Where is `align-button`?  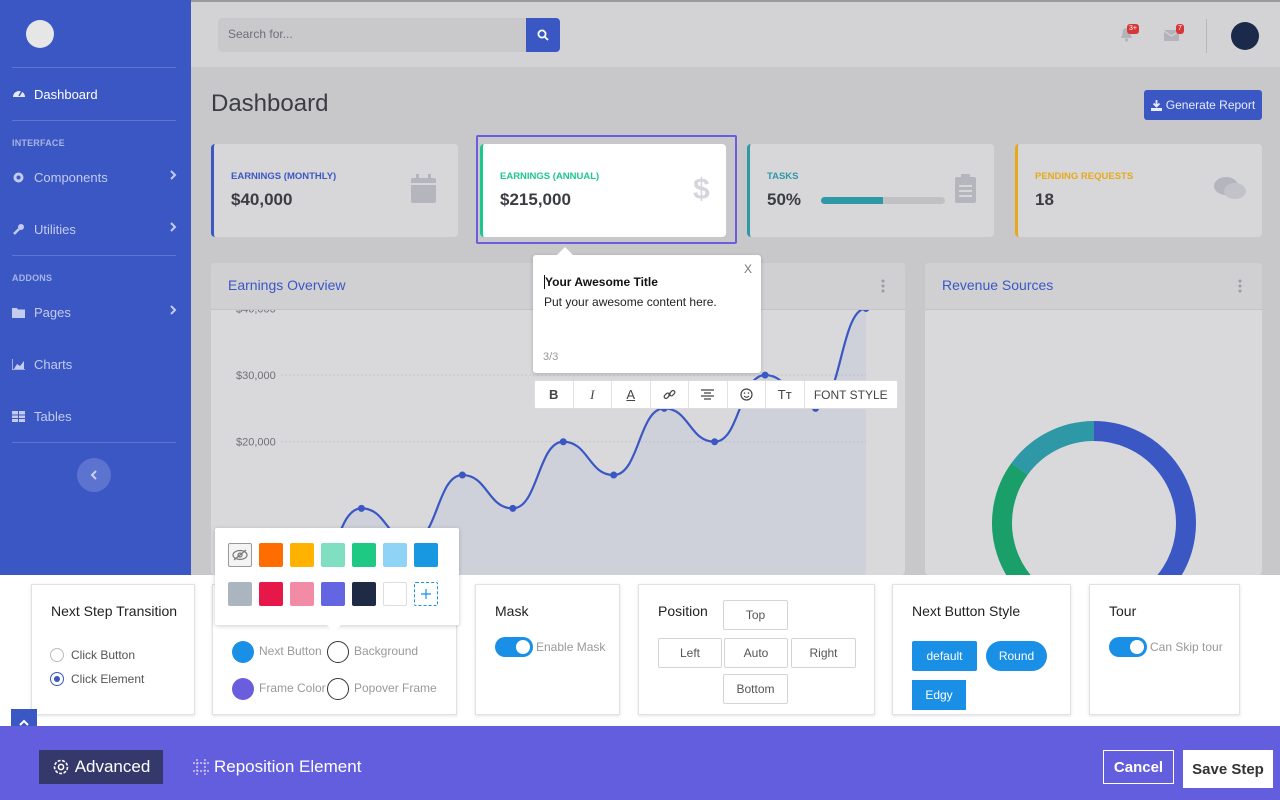 align-button is located at coordinates (708, 394).